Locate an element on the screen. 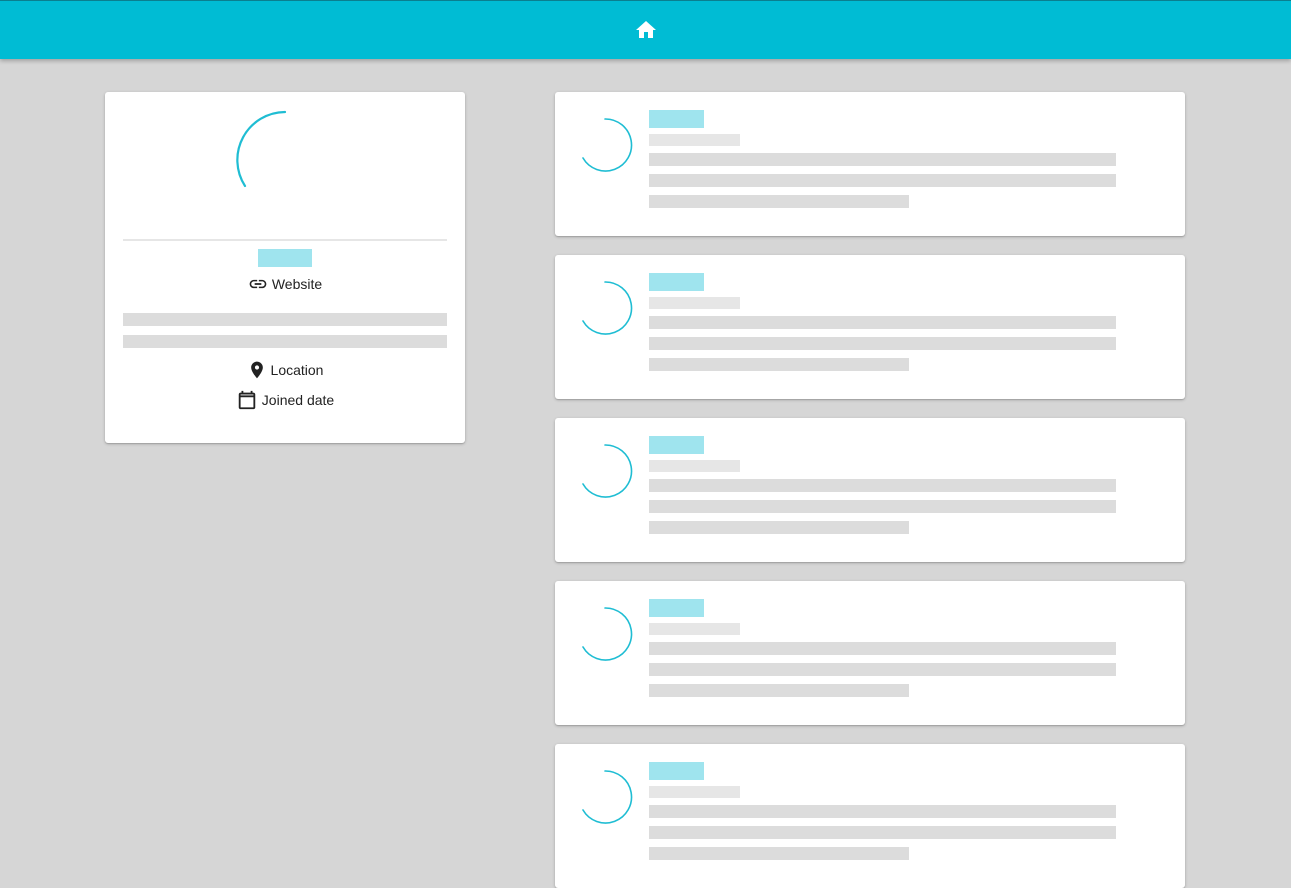 Image resolution: width=1291 pixels, height=888 pixels. joined-date-row: Joined date is located at coordinates (285, 400).